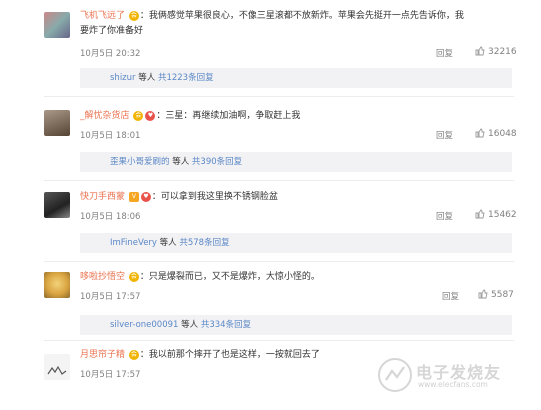 This screenshot has width=541, height=410. What do you see at coordinates (502, 134) in the screenshot?
I see `like-count: 16048` at bounding box center [502, 134].